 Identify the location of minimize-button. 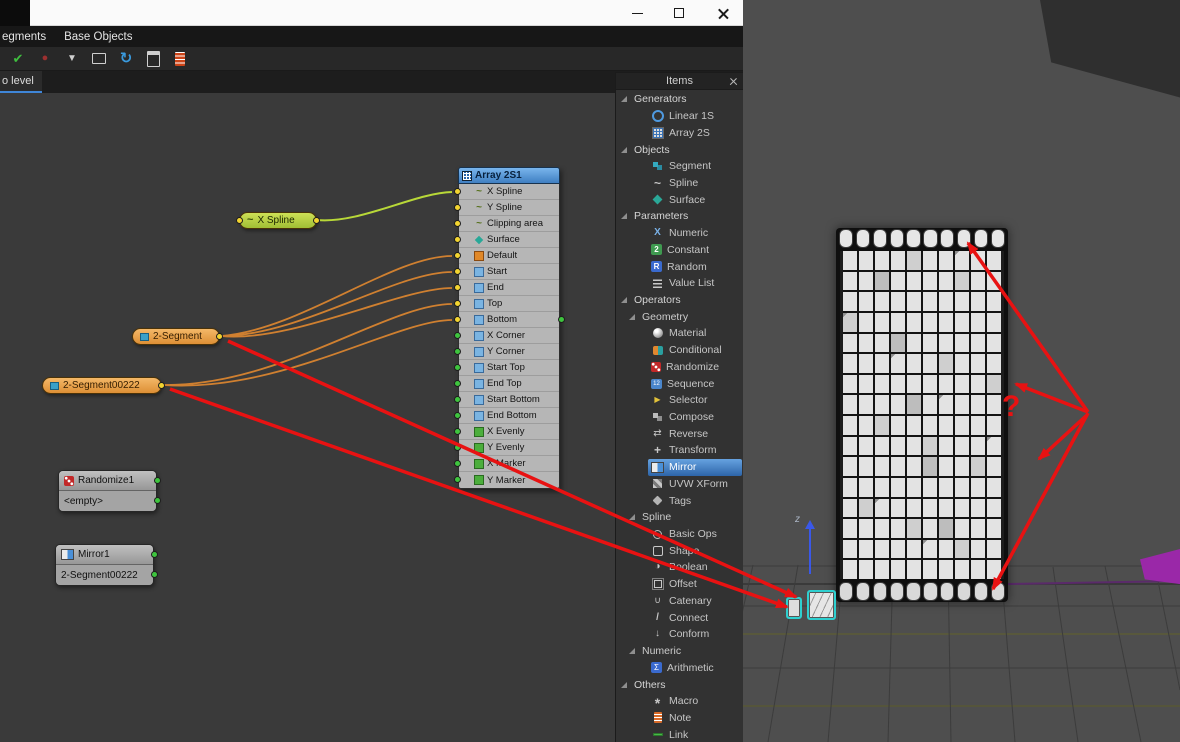
(637, 13).